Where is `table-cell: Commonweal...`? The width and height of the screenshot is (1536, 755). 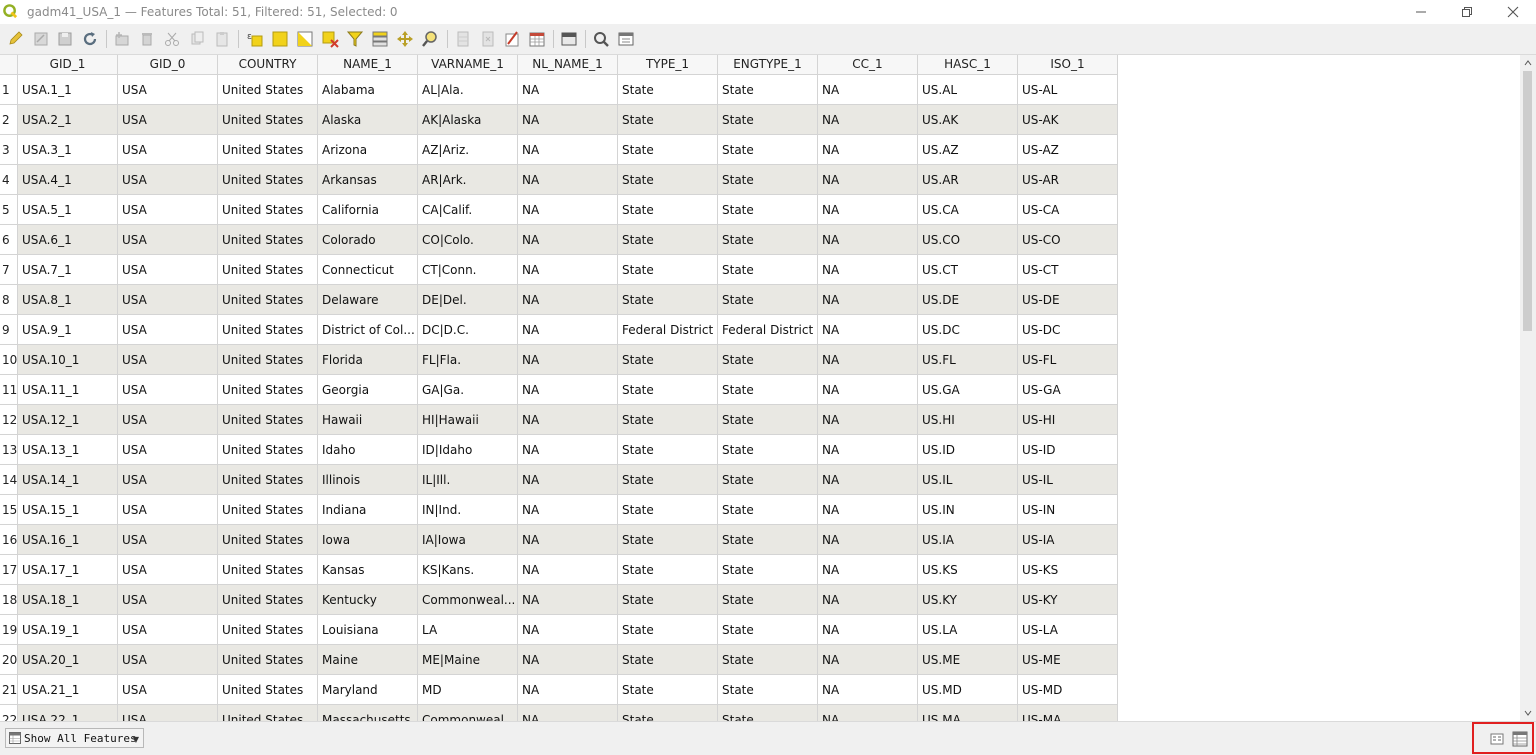
table-cell: Commonweal... is located at coordinates (468, 600).